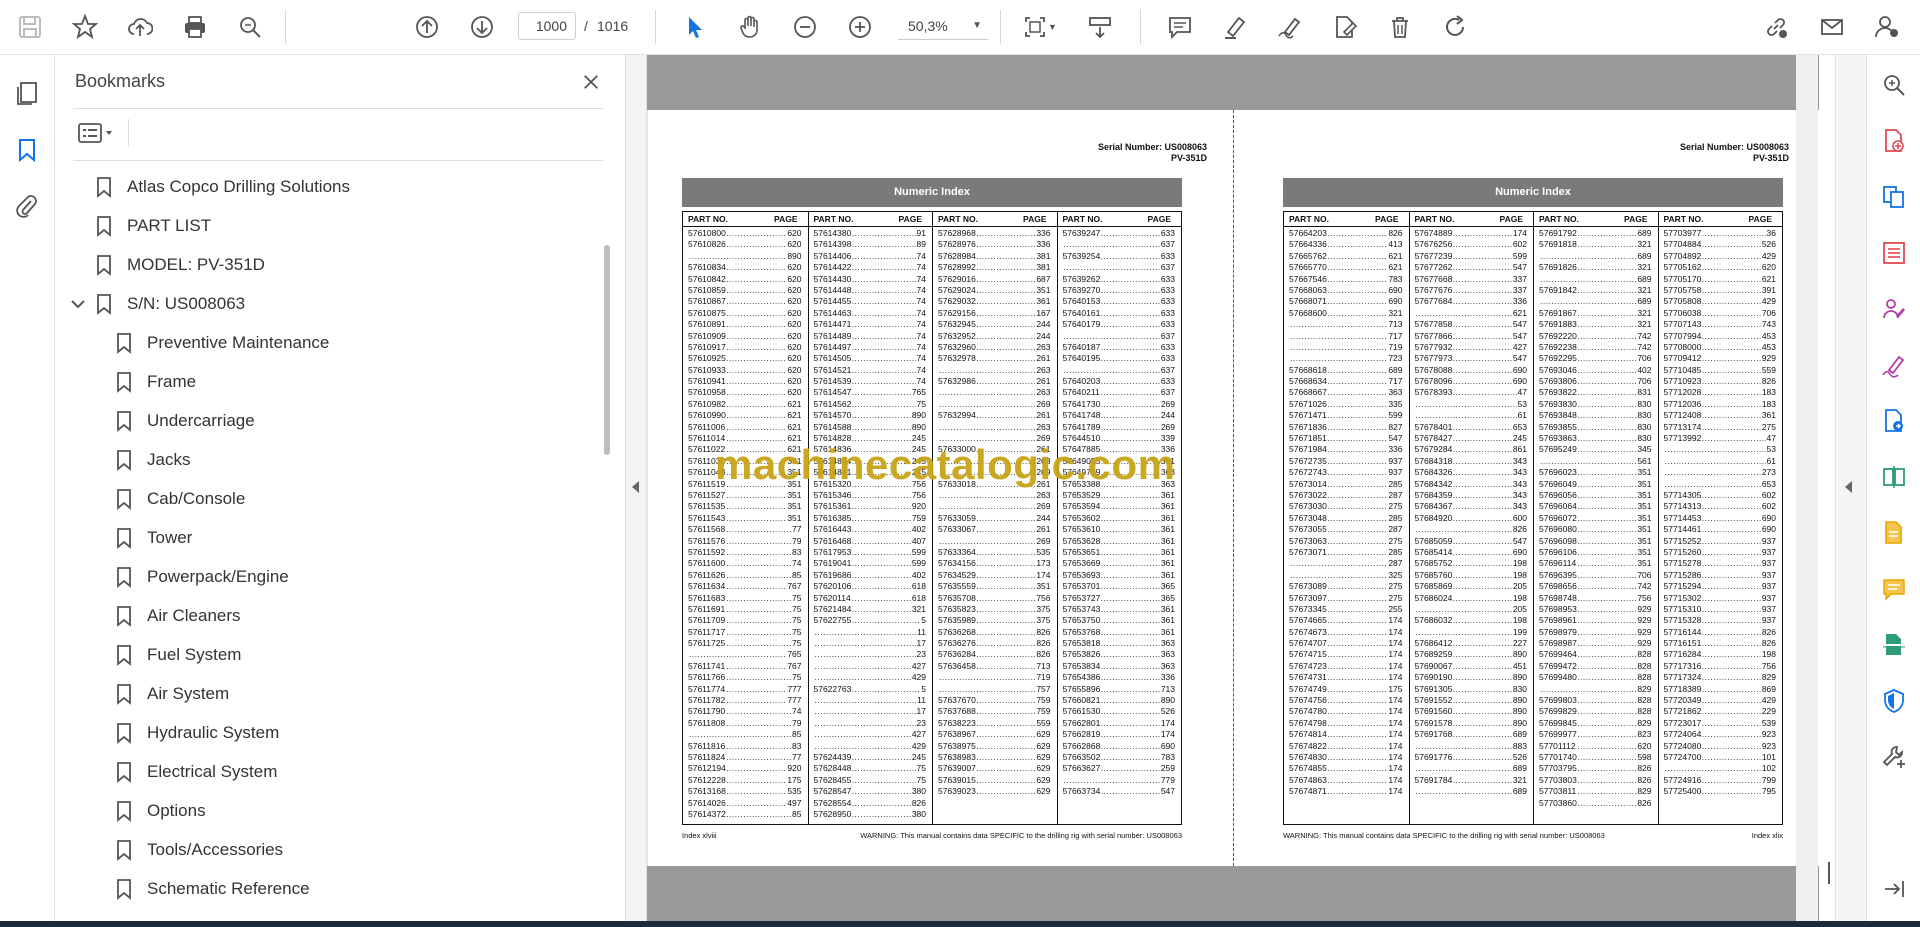  I want to click on part-number: 57614521, so click(833, 370).